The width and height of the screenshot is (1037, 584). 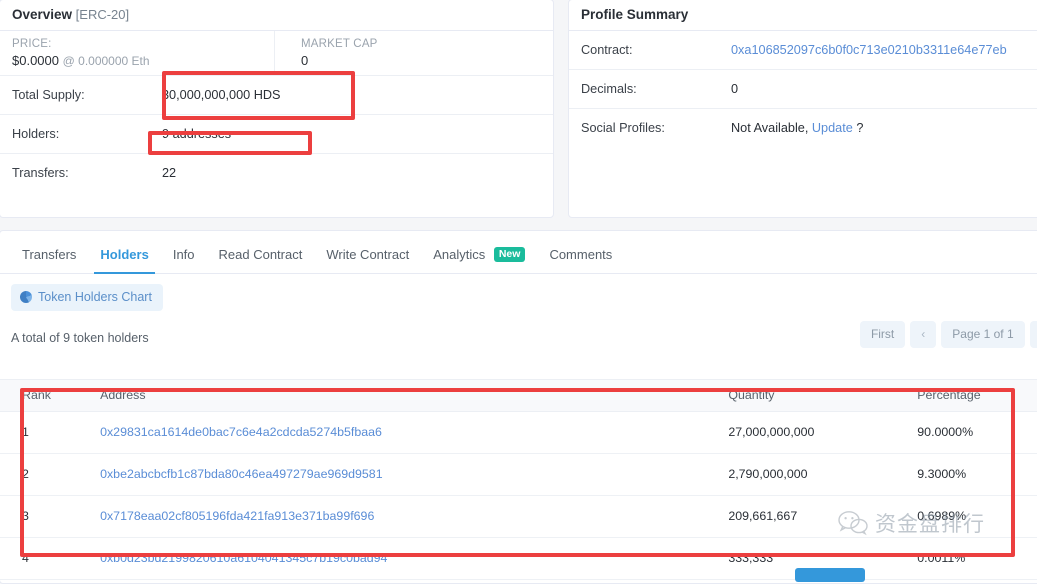 What do you see at coordinates (923, 334) in the screenshot?
I see `pagination-prev-button: ‹` at bounding box center [923, 334].